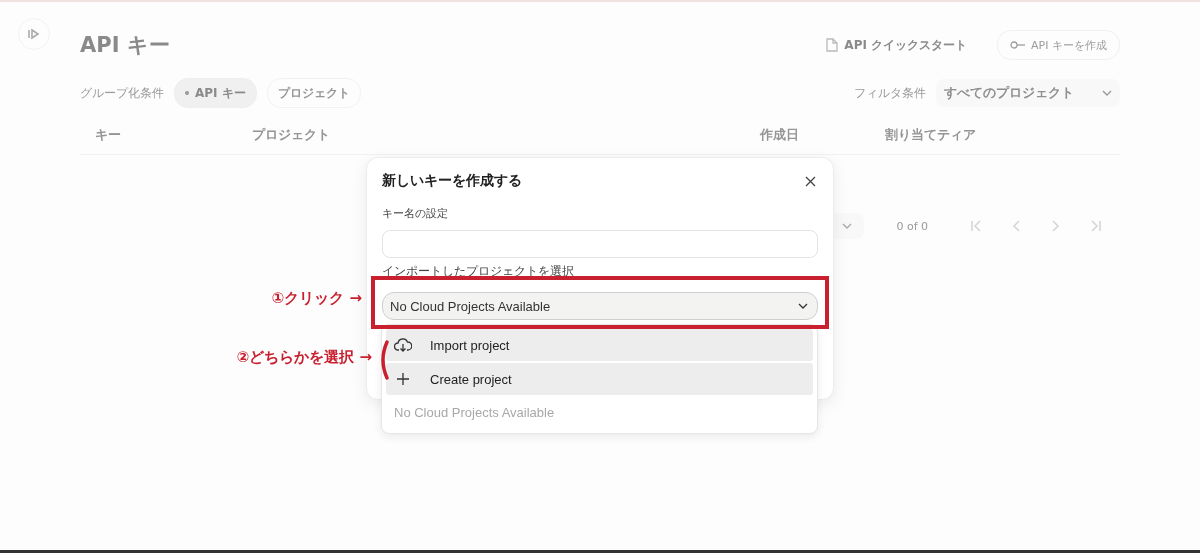  I want to click on group-by-tab: プロジェクト, so click(313, 93).